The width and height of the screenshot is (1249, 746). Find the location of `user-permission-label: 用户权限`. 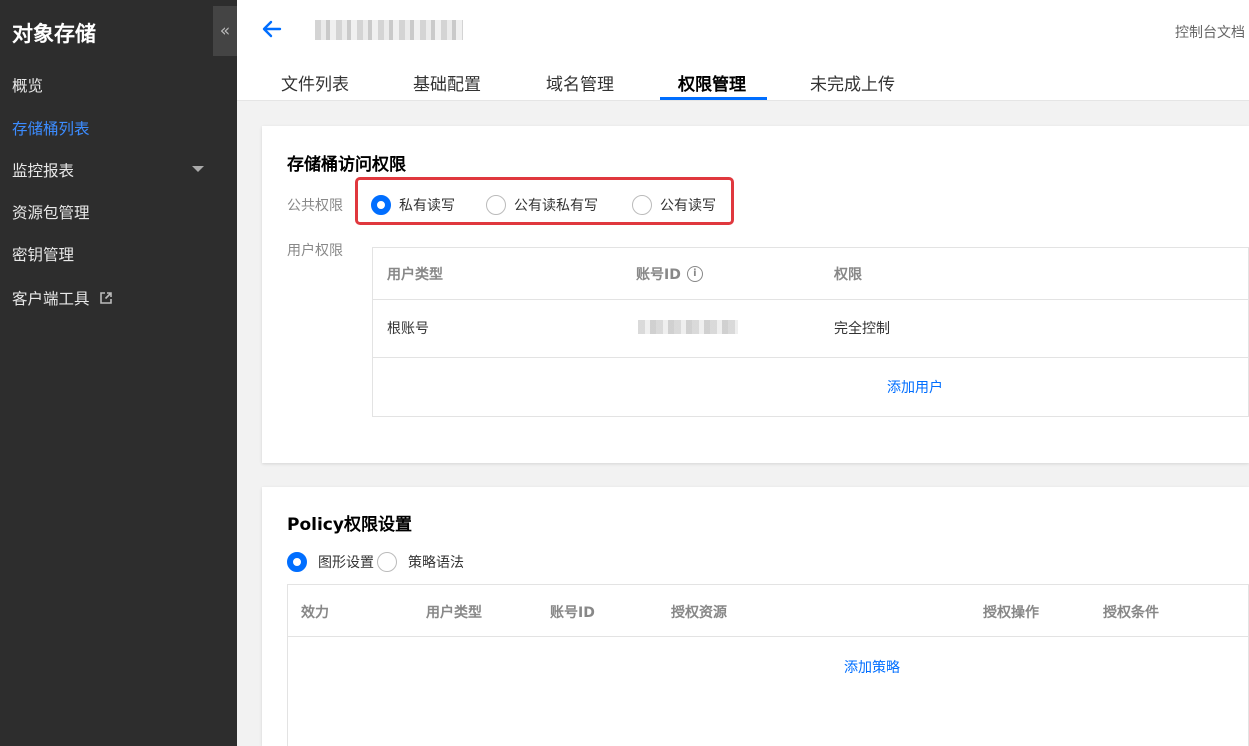

user-permission-label: 用户权限 is located at coordinates (315, 251).